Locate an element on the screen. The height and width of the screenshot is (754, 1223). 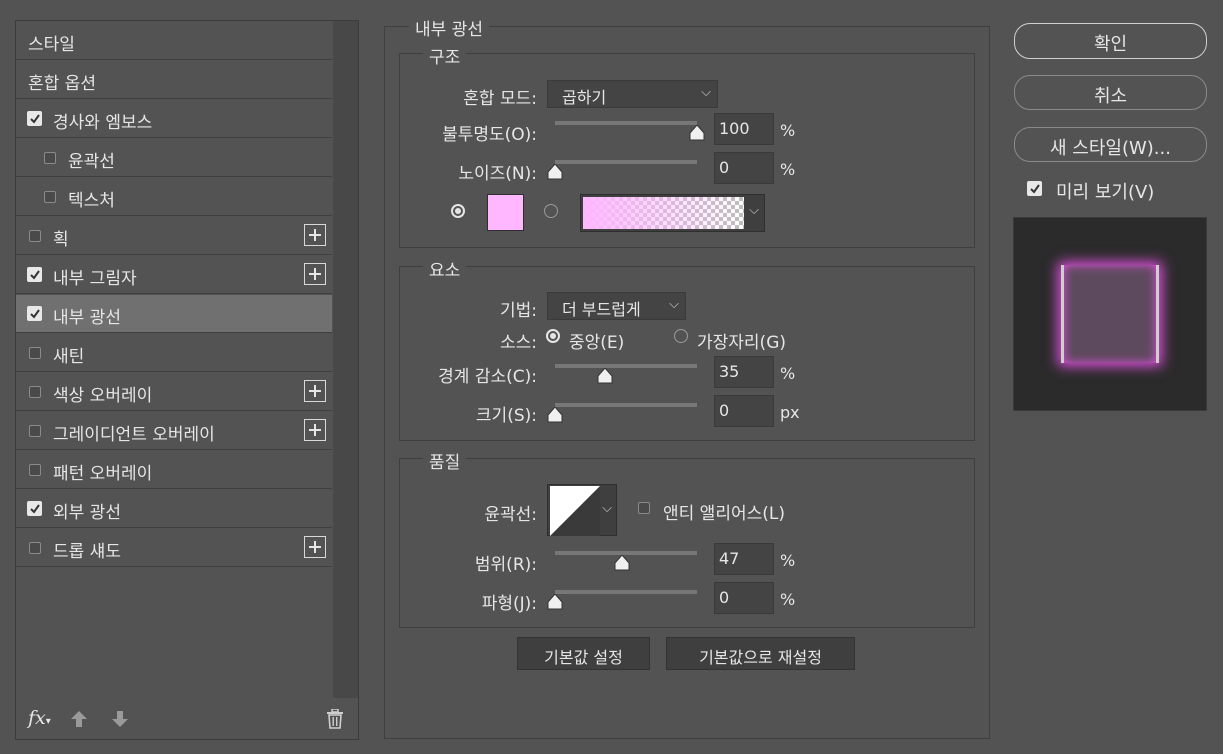
style-item: 새틴 is located at coordinates (174, 353).